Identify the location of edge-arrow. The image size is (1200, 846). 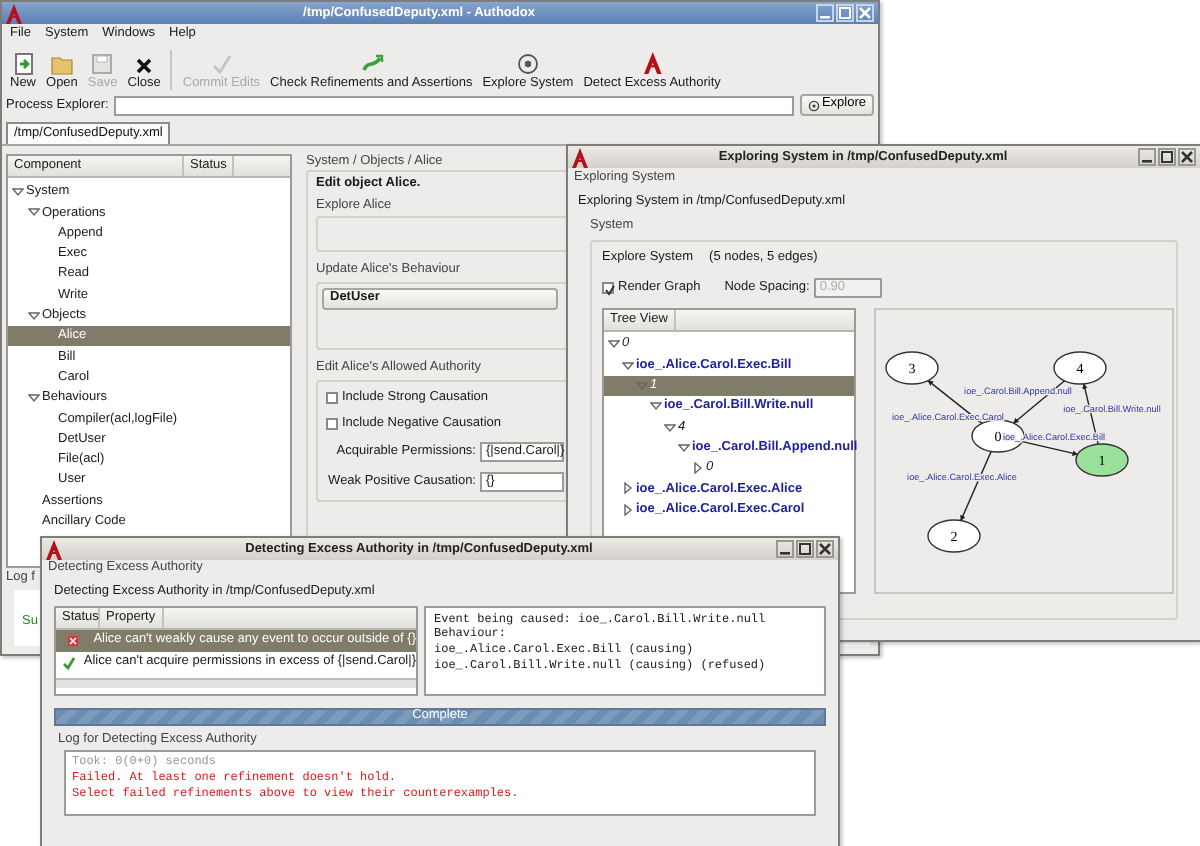
(1050, 449).